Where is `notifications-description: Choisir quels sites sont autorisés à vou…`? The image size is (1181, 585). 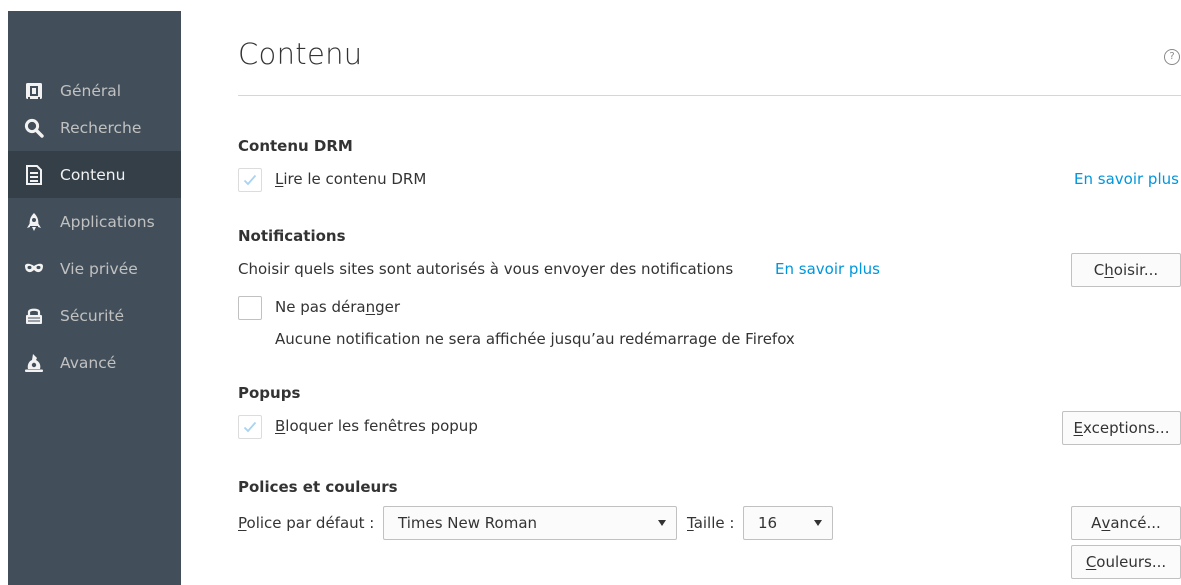
notifications-description: Choisir quels sites sont autorisés à vou… is located at coordinates (486, 269).